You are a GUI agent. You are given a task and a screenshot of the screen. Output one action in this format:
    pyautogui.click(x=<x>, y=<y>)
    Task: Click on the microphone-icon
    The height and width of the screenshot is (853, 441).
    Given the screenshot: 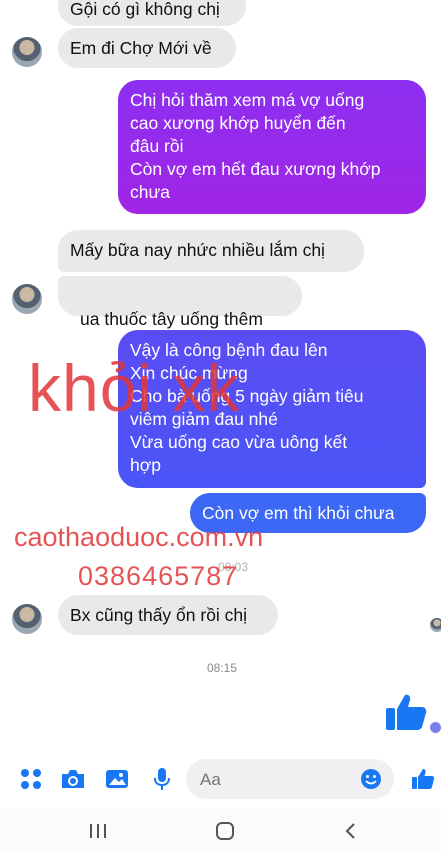 What is the action you would take?
    pyautogui.click(x=162, y=779)
    